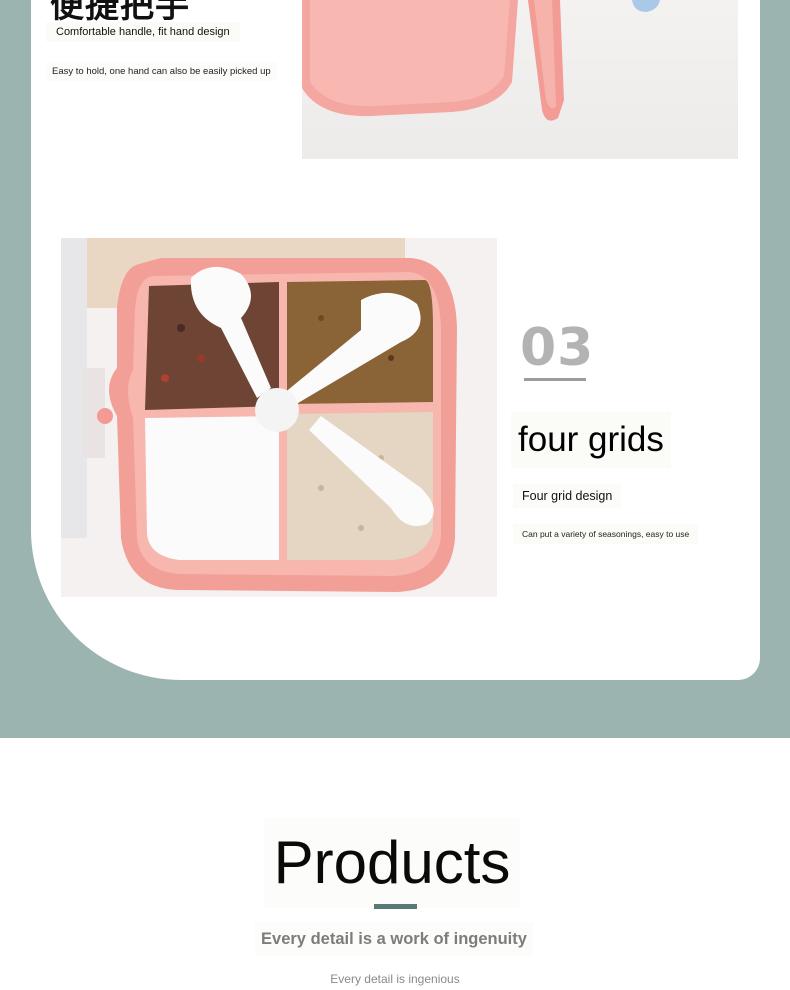 This screenshot has height=990, width=790. Describe the element at coordinates (394, 939) in the screenshot. I see `products-section-subtitle: Every detail is a work of ingenuity` at that location.